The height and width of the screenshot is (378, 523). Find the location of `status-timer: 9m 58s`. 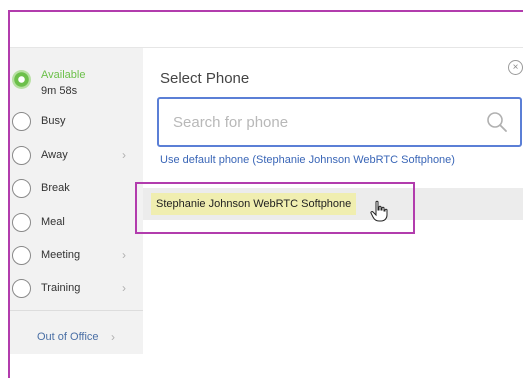

status-timer: 9m 58s is located at coordinates (59, 91).